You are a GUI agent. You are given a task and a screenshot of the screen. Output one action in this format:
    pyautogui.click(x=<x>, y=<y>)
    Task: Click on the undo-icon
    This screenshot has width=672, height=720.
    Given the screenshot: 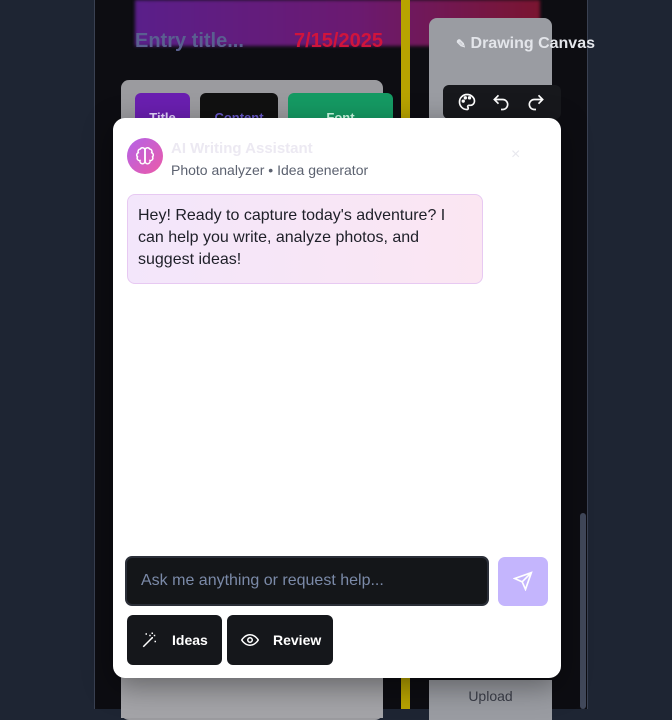 What is the action you would take?
    pyautogui.click(x=501, y=102)
    